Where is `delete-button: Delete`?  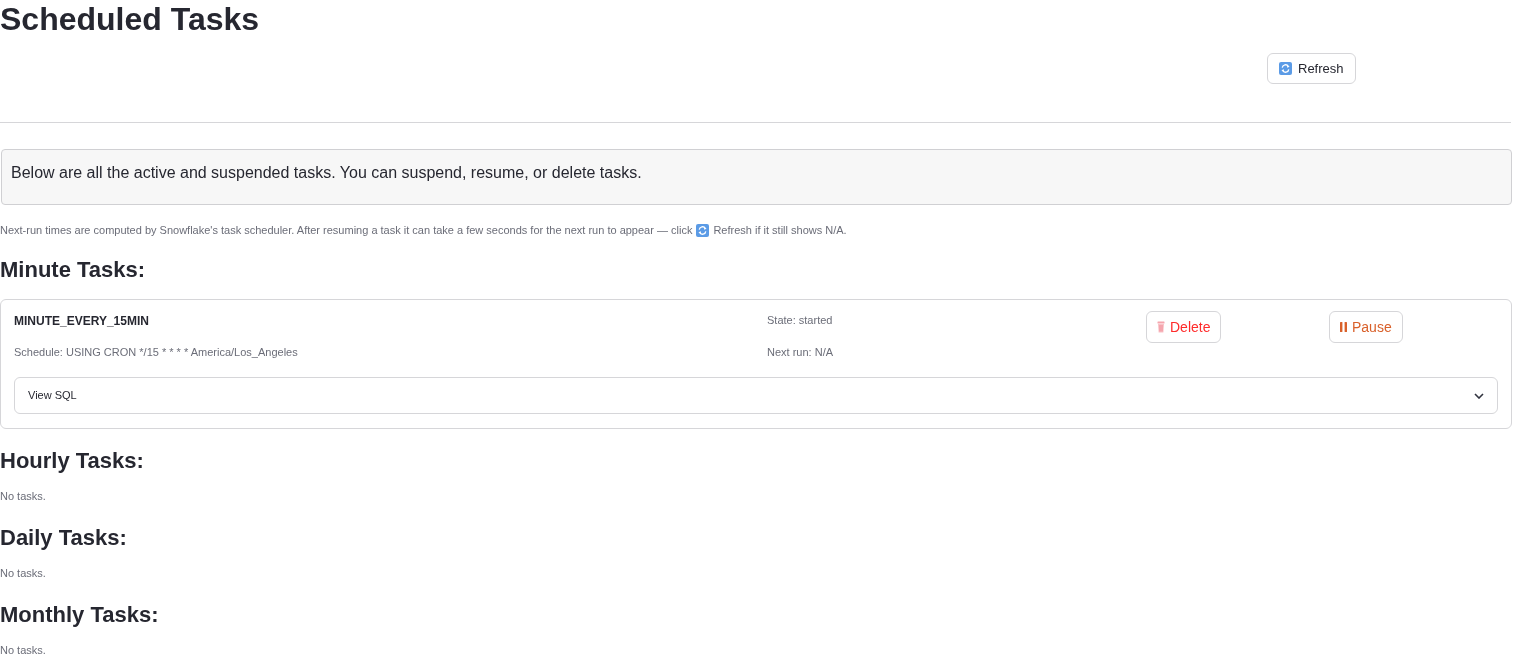
delete-button: Delete is located at coordinates (1184, 327).